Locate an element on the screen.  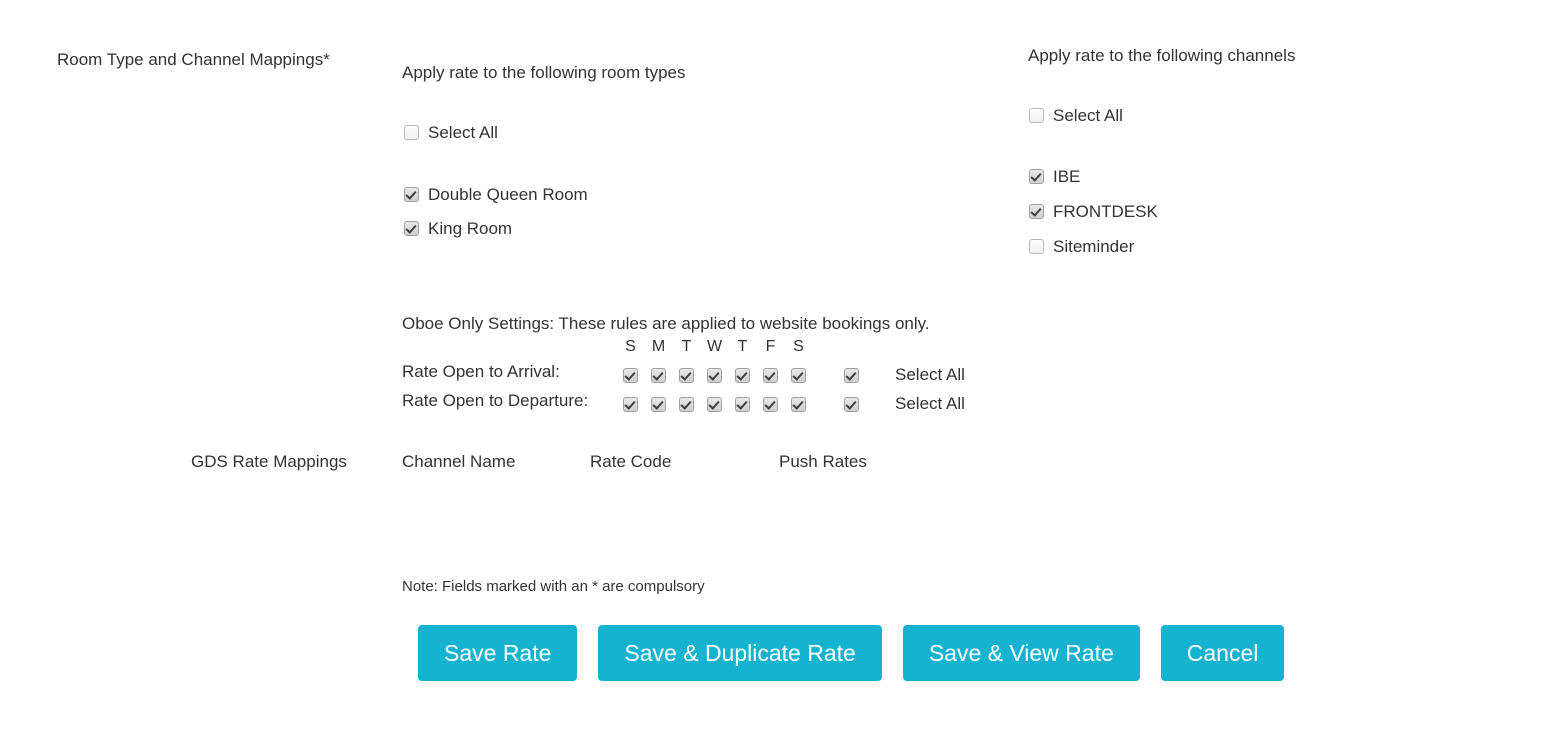
departure-select-all-label: Select All is located at coordinates (930, 403).